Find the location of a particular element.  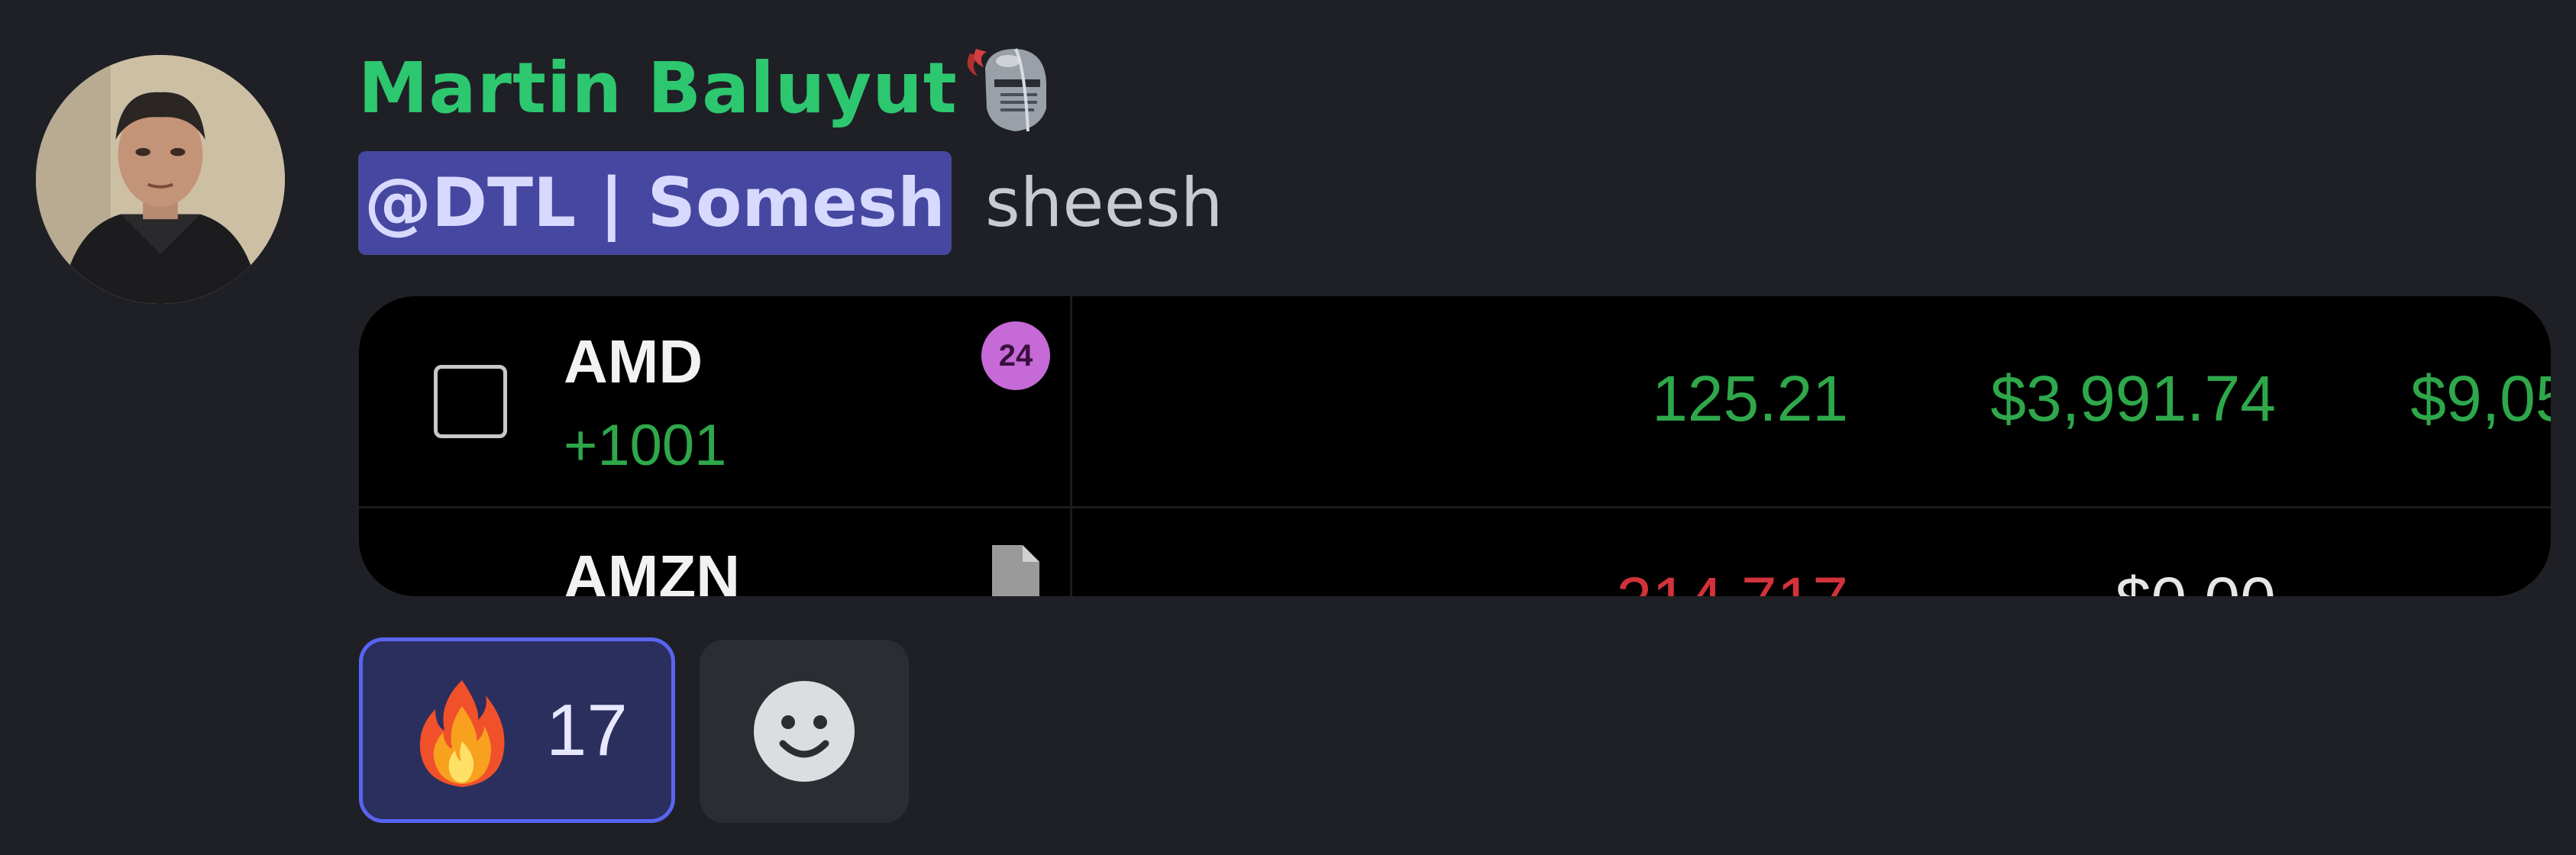

user-avatar is located at coordinates (160, 179).